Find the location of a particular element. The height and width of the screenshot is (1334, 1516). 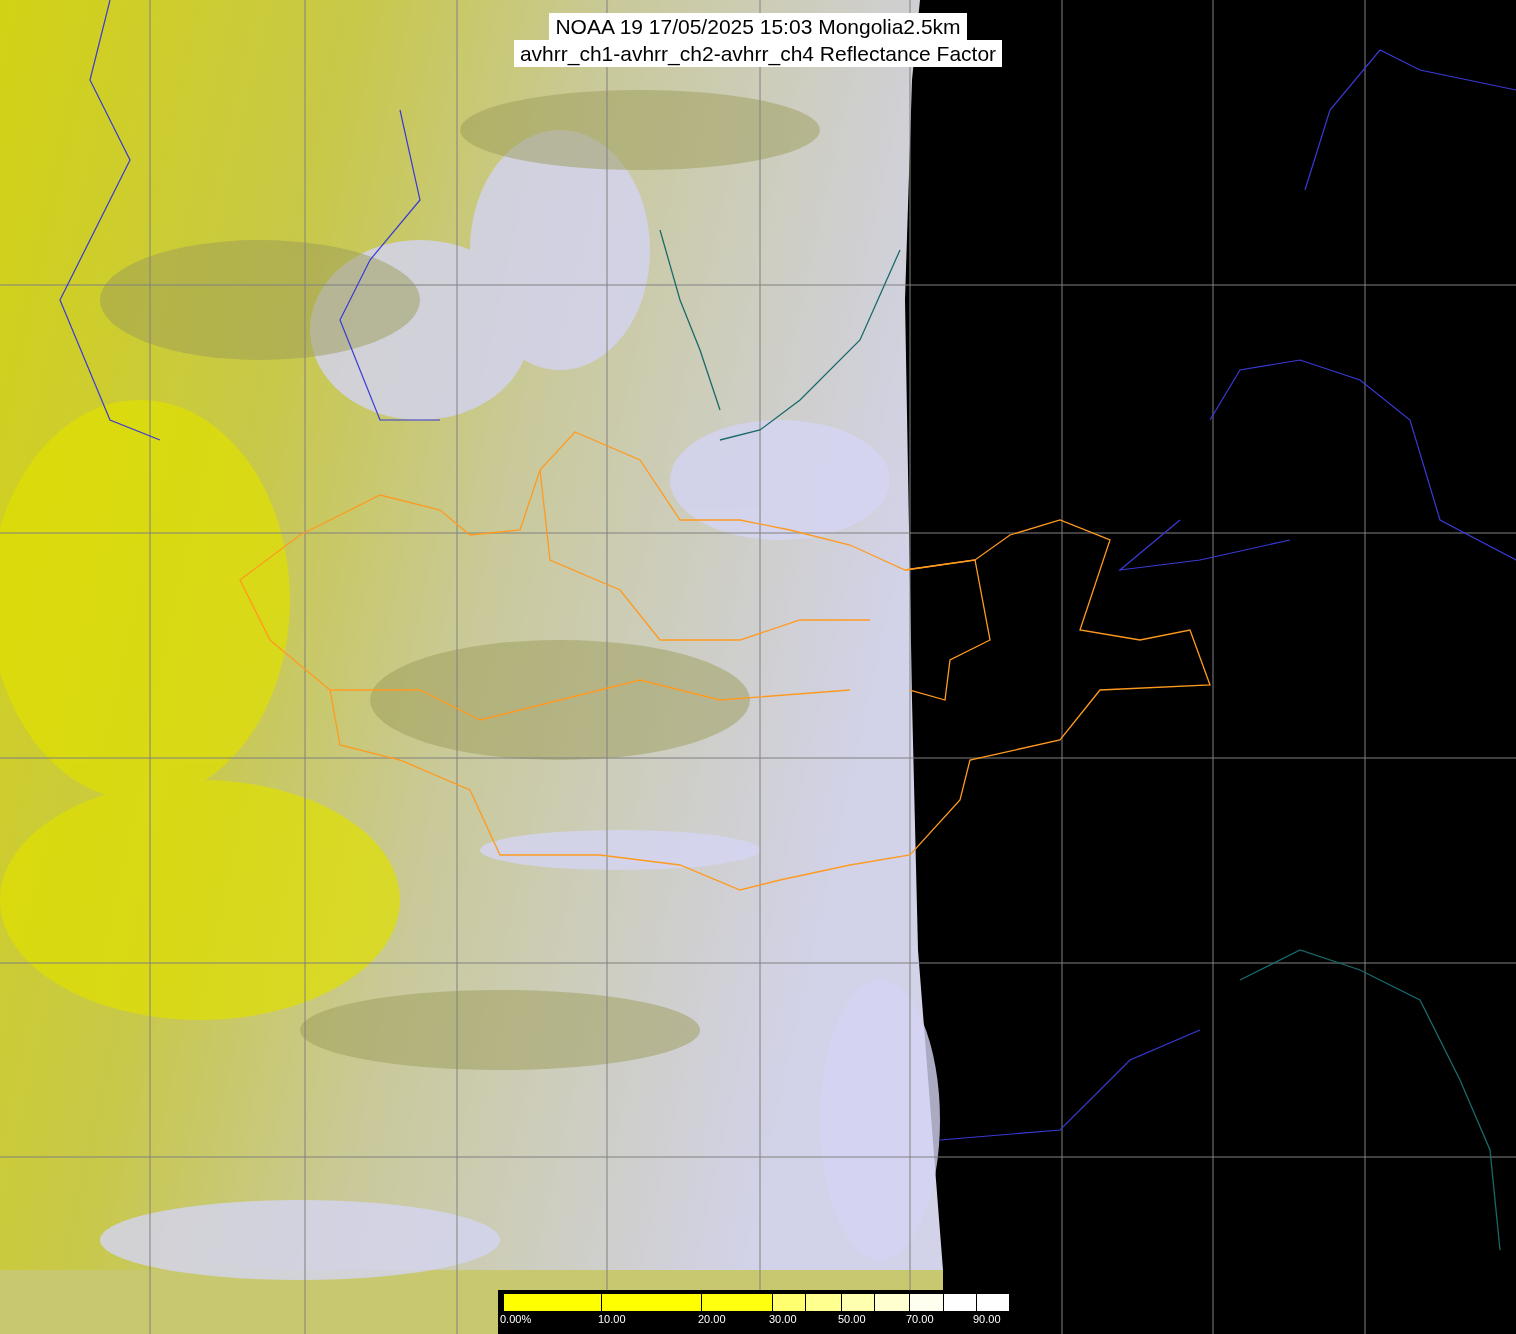

colorbar-label: 0.00% is located at coordinates (516, 1319).